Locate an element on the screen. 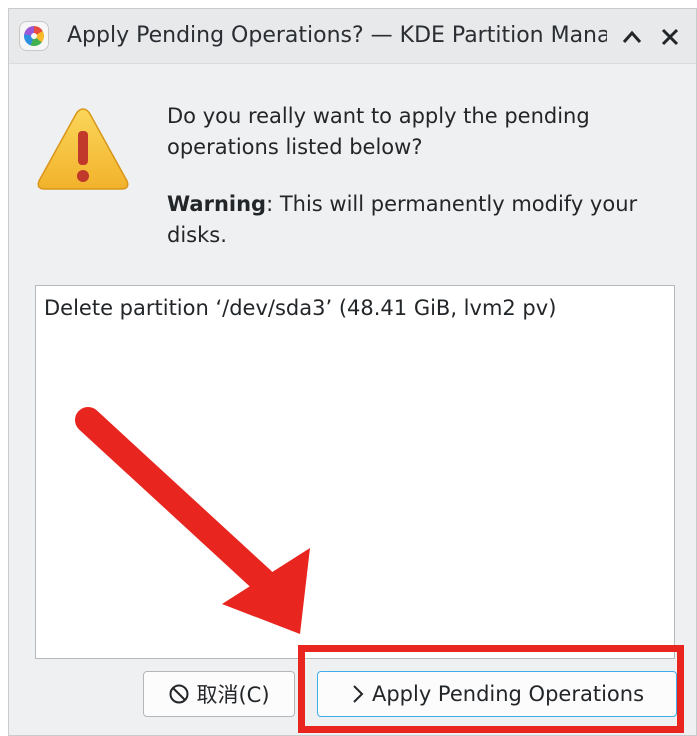 The width and height of the screenshot is (697, 736). close-icon is located at coordinates (670, 37).